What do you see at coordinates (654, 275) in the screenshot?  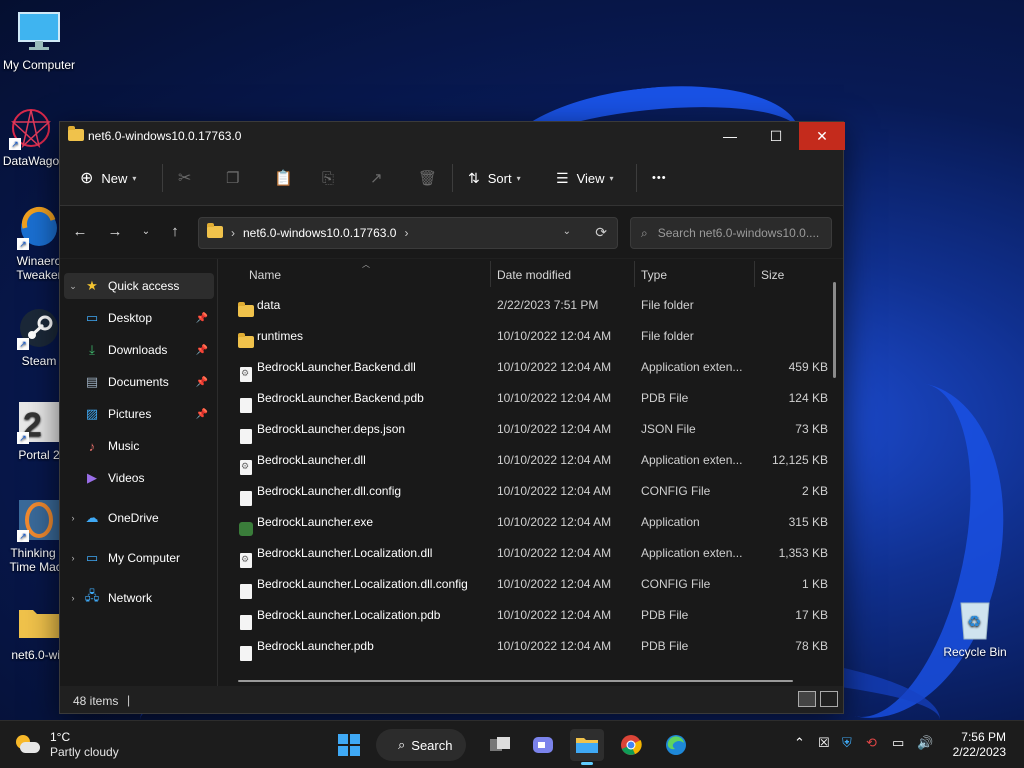 I see `column-header-type: Type` at bounding box center [654, 275].